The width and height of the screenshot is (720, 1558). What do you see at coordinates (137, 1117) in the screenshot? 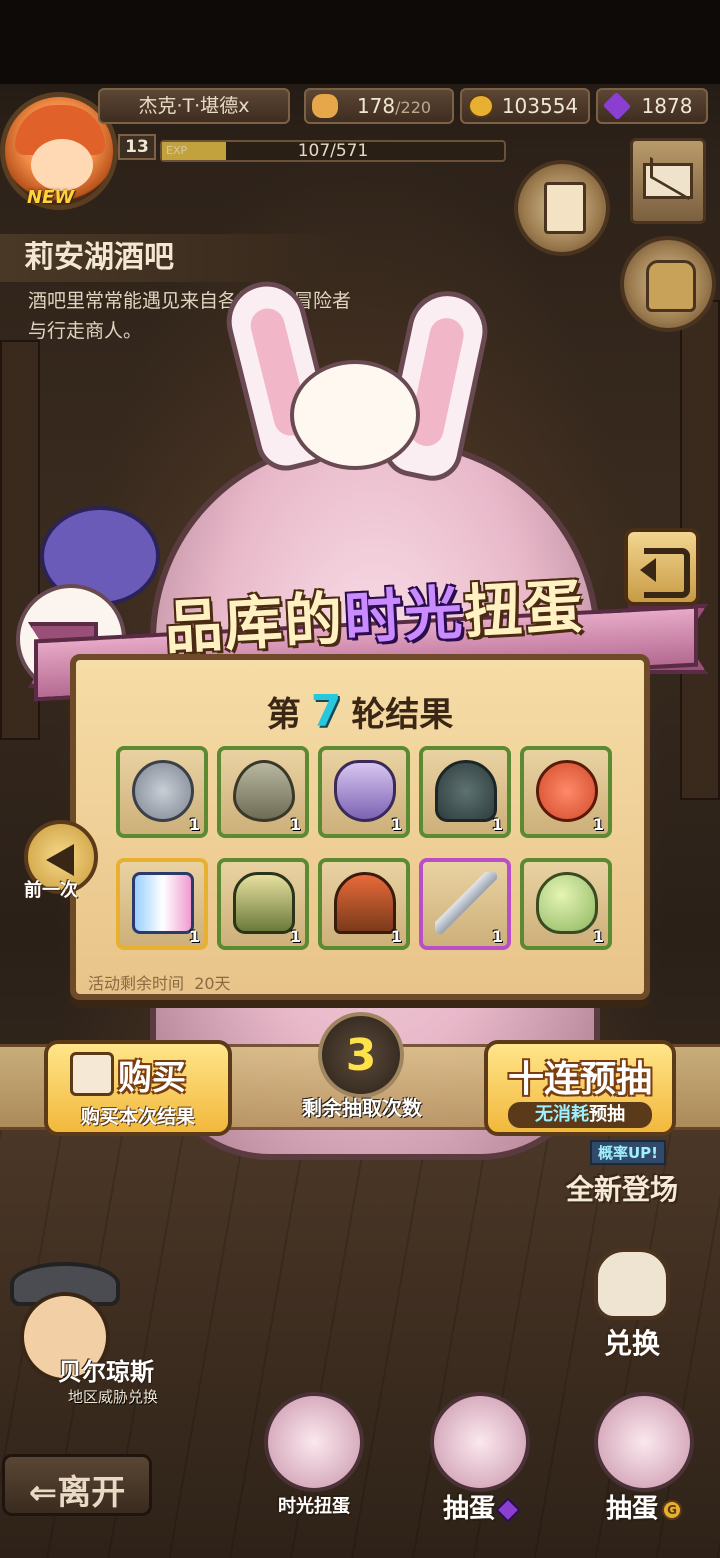
I see `buy-sublabel: 购买本次结果` at bounding box center [137, 1117].